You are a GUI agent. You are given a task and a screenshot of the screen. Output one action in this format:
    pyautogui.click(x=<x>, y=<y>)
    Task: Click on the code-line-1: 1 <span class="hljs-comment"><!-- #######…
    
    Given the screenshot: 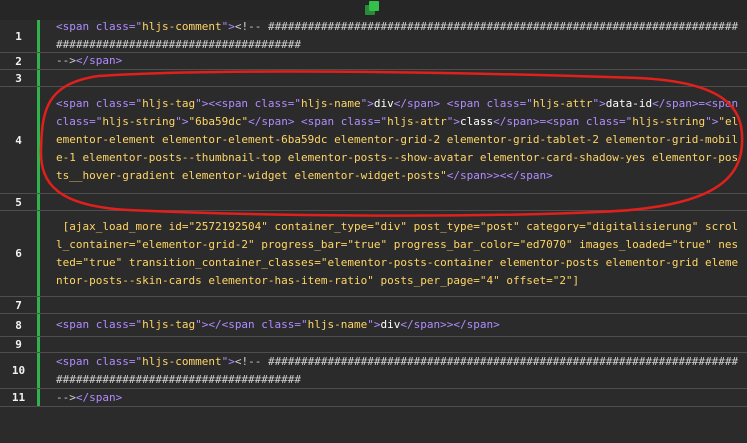 What is the action you would take?
    pyautogui.click(x=373, y=36)
    